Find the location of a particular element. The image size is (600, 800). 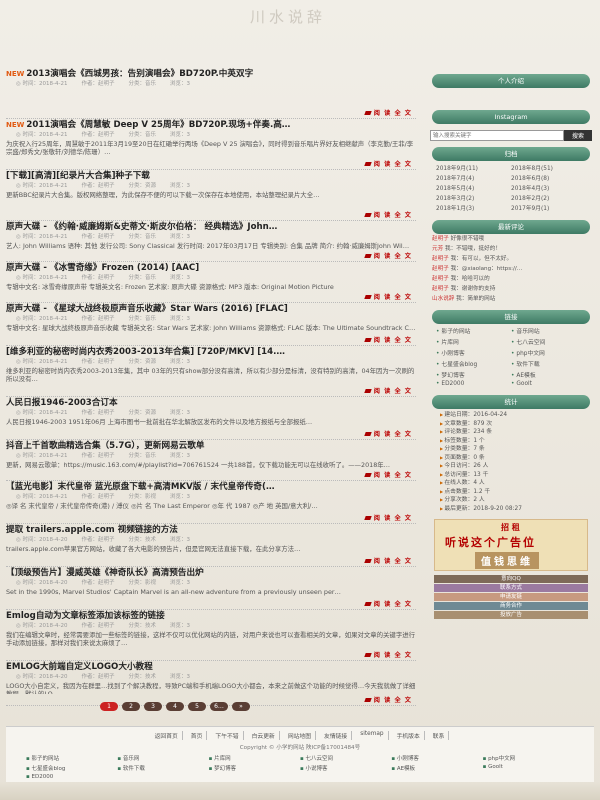

footer-nav-item: 白云更新 is located at coordinates (264, 735).